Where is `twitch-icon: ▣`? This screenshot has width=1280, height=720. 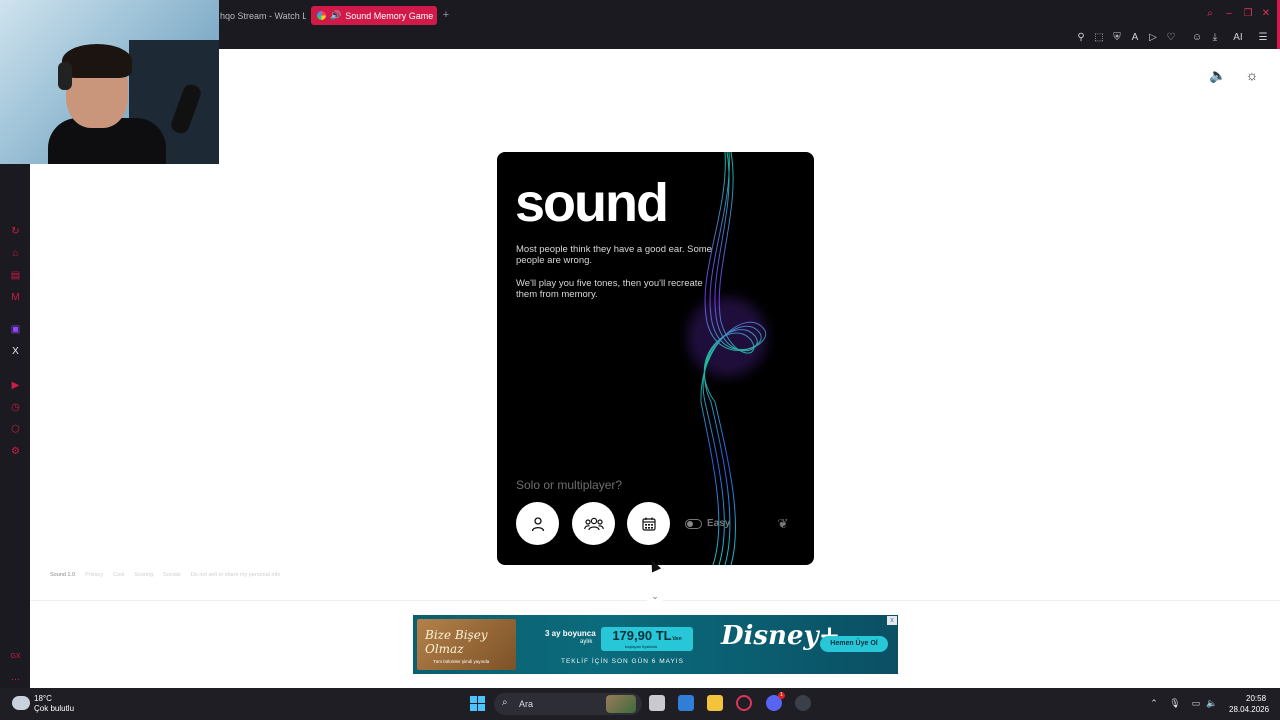
twitch-icon: ▣ is located at coordinates (15, 329).